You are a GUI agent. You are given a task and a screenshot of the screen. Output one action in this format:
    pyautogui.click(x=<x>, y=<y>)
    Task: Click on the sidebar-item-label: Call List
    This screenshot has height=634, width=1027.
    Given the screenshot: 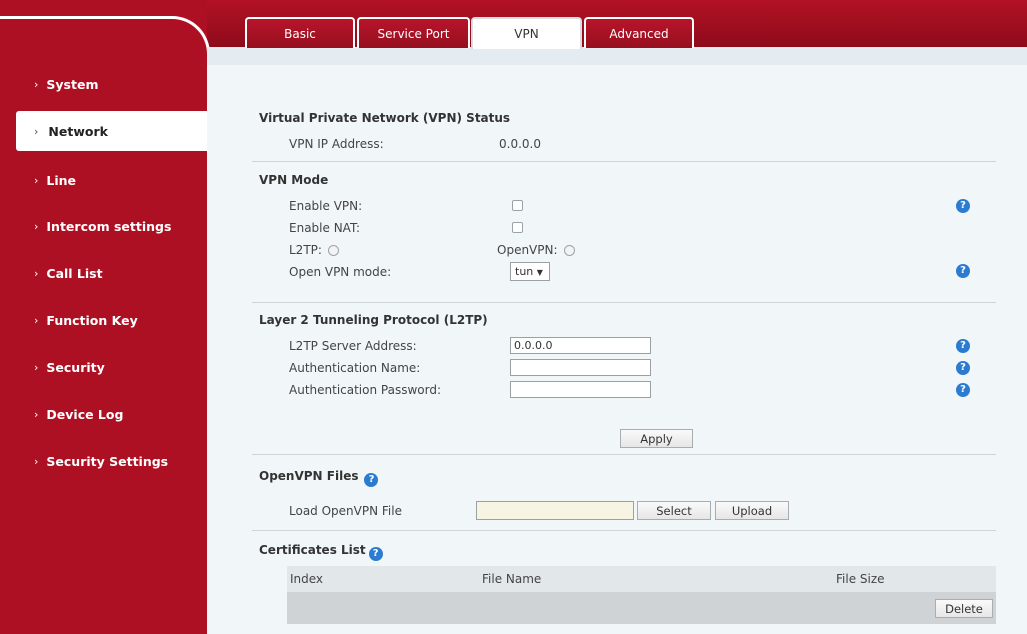 What is the action you would take?
    pyautogui.click(x=74, y=273)
    